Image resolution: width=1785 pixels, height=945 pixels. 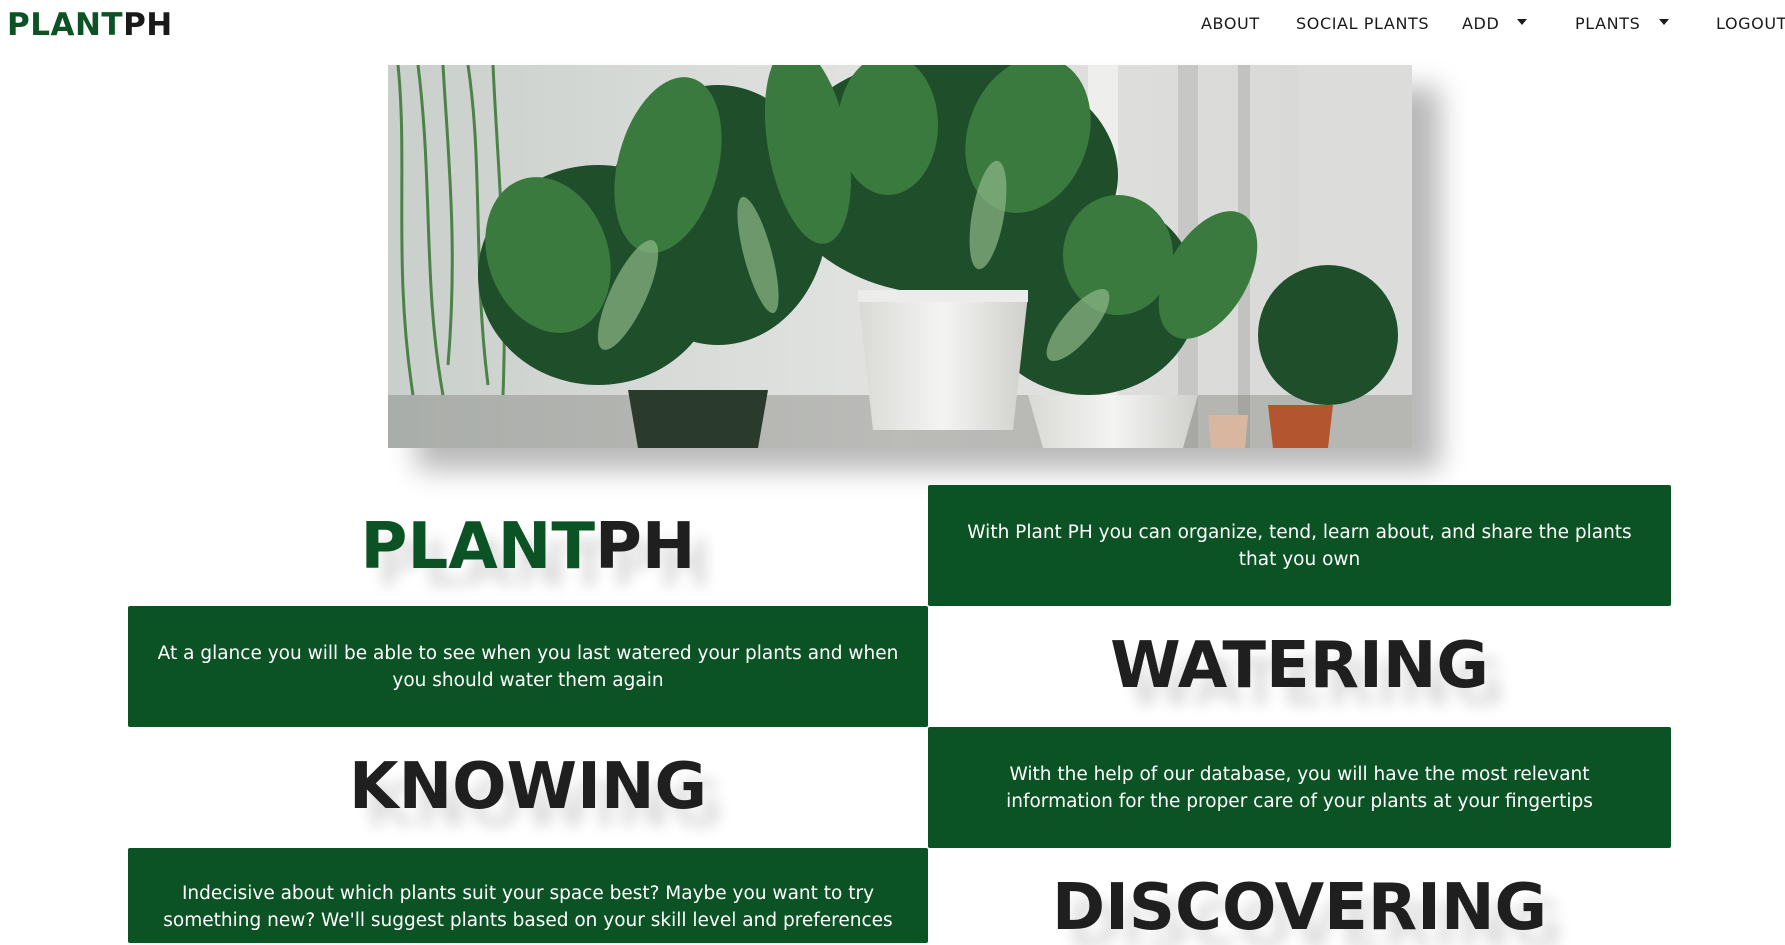 I want to click on knowing-heading: KNOWING, so click(x=528, y=787).